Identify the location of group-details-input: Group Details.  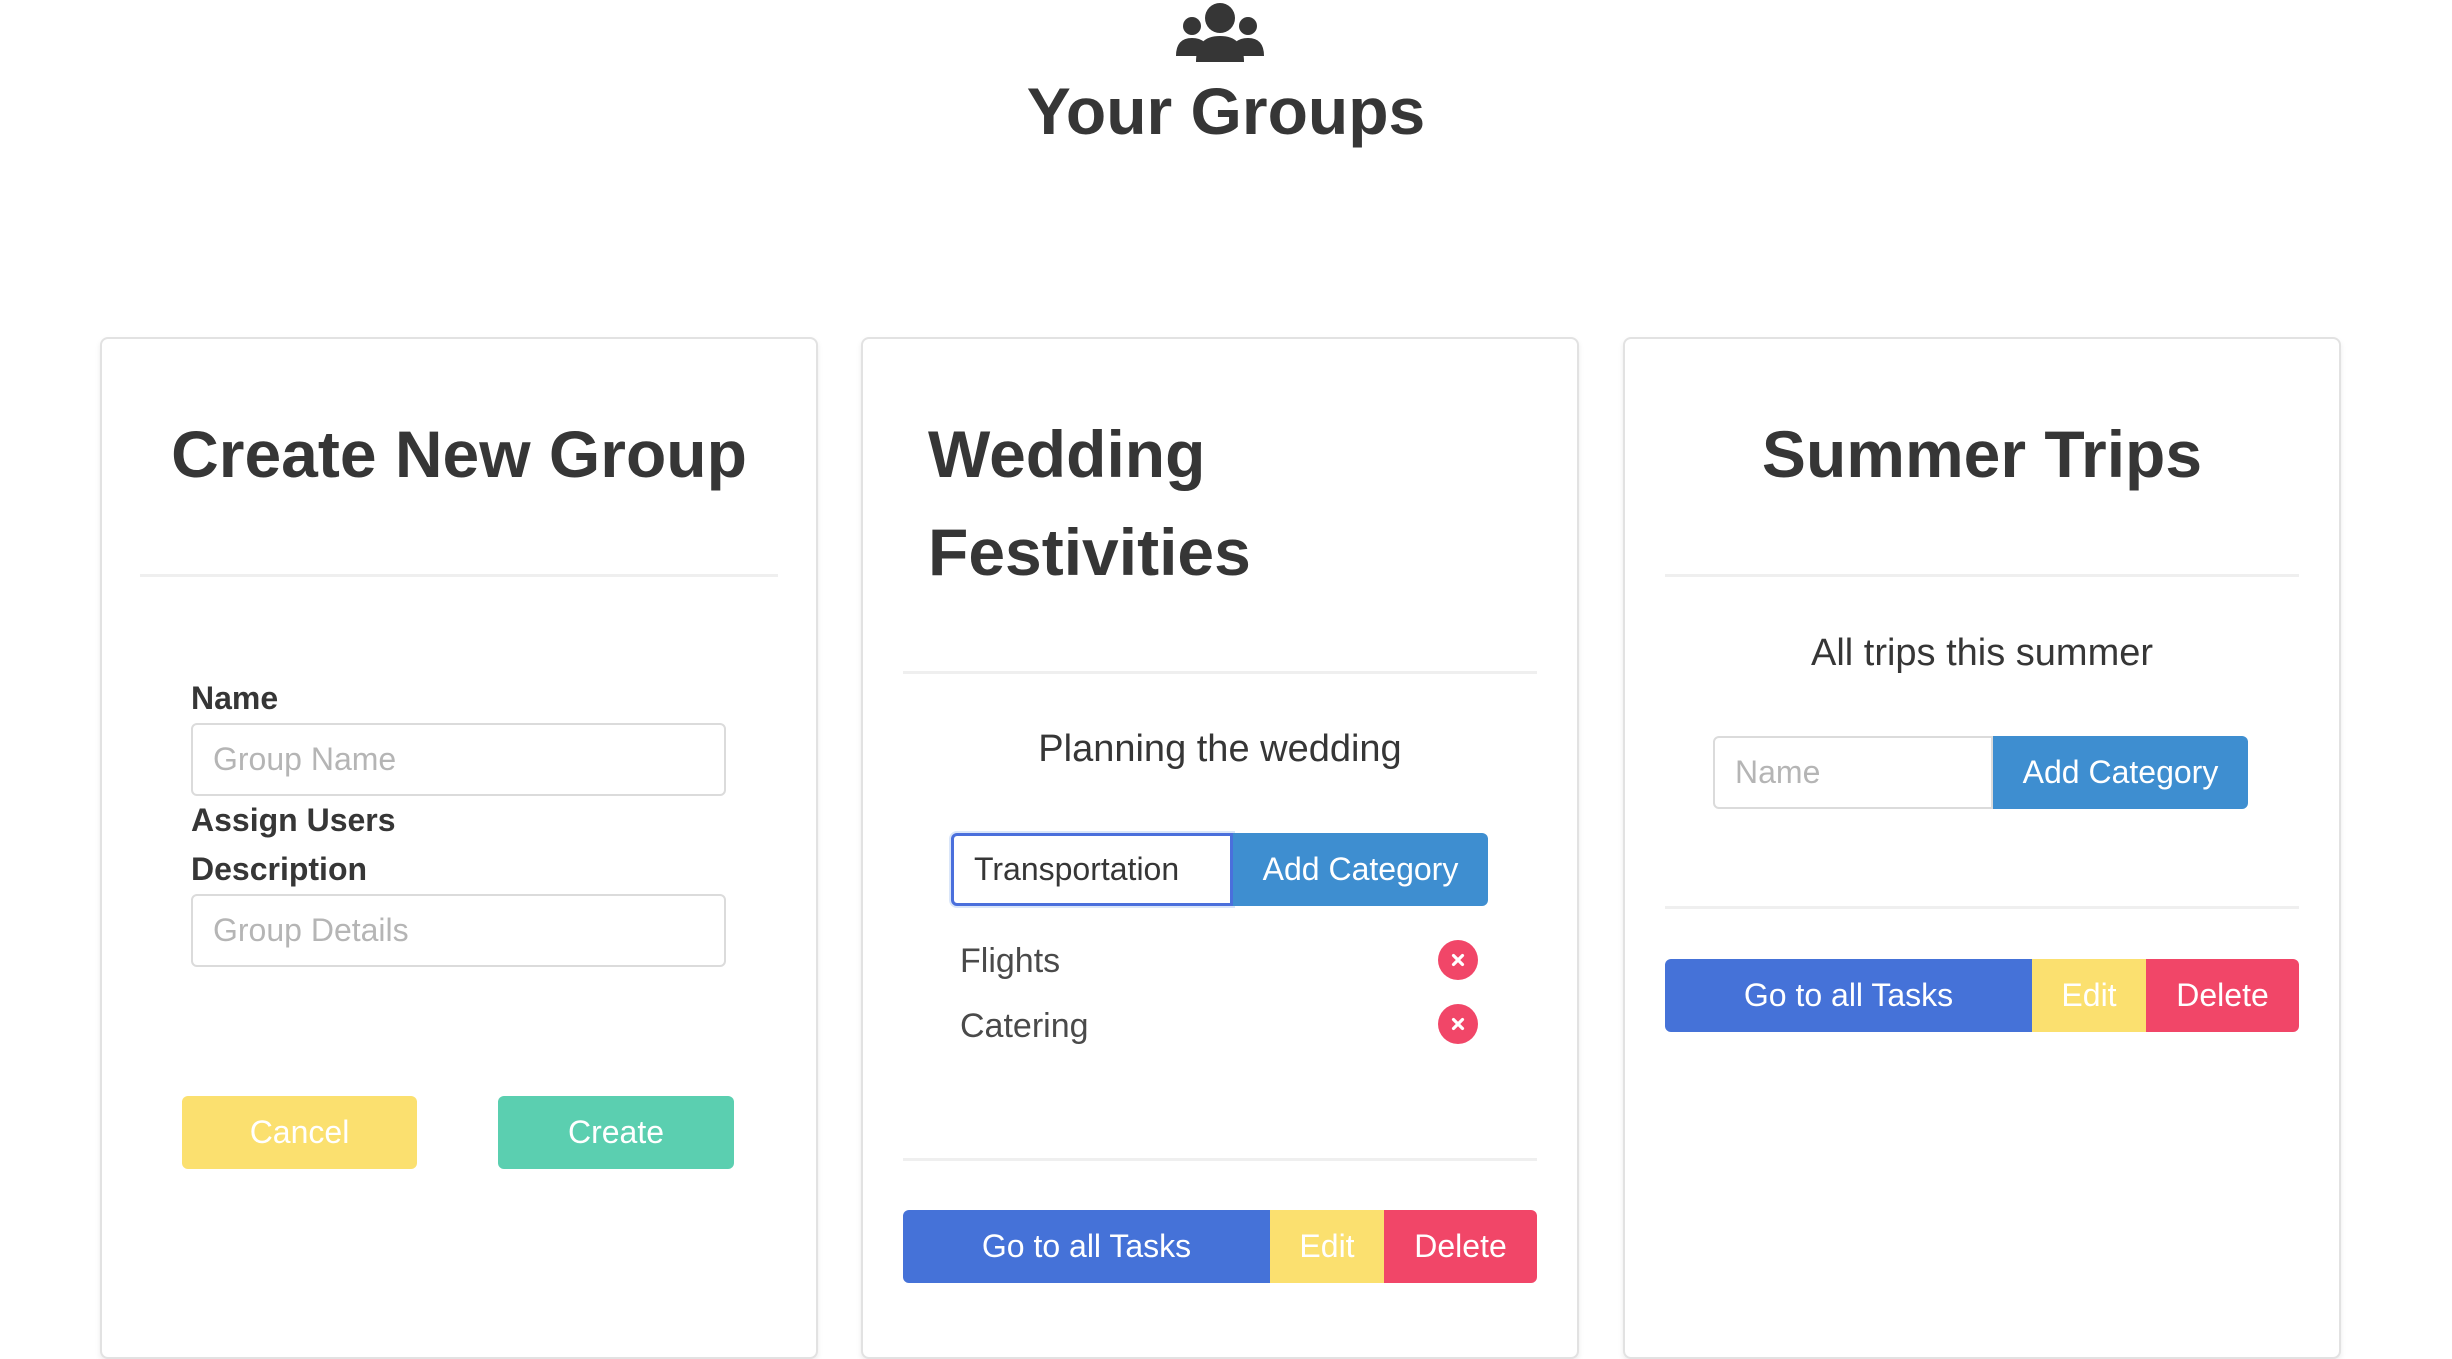
(458, 930).